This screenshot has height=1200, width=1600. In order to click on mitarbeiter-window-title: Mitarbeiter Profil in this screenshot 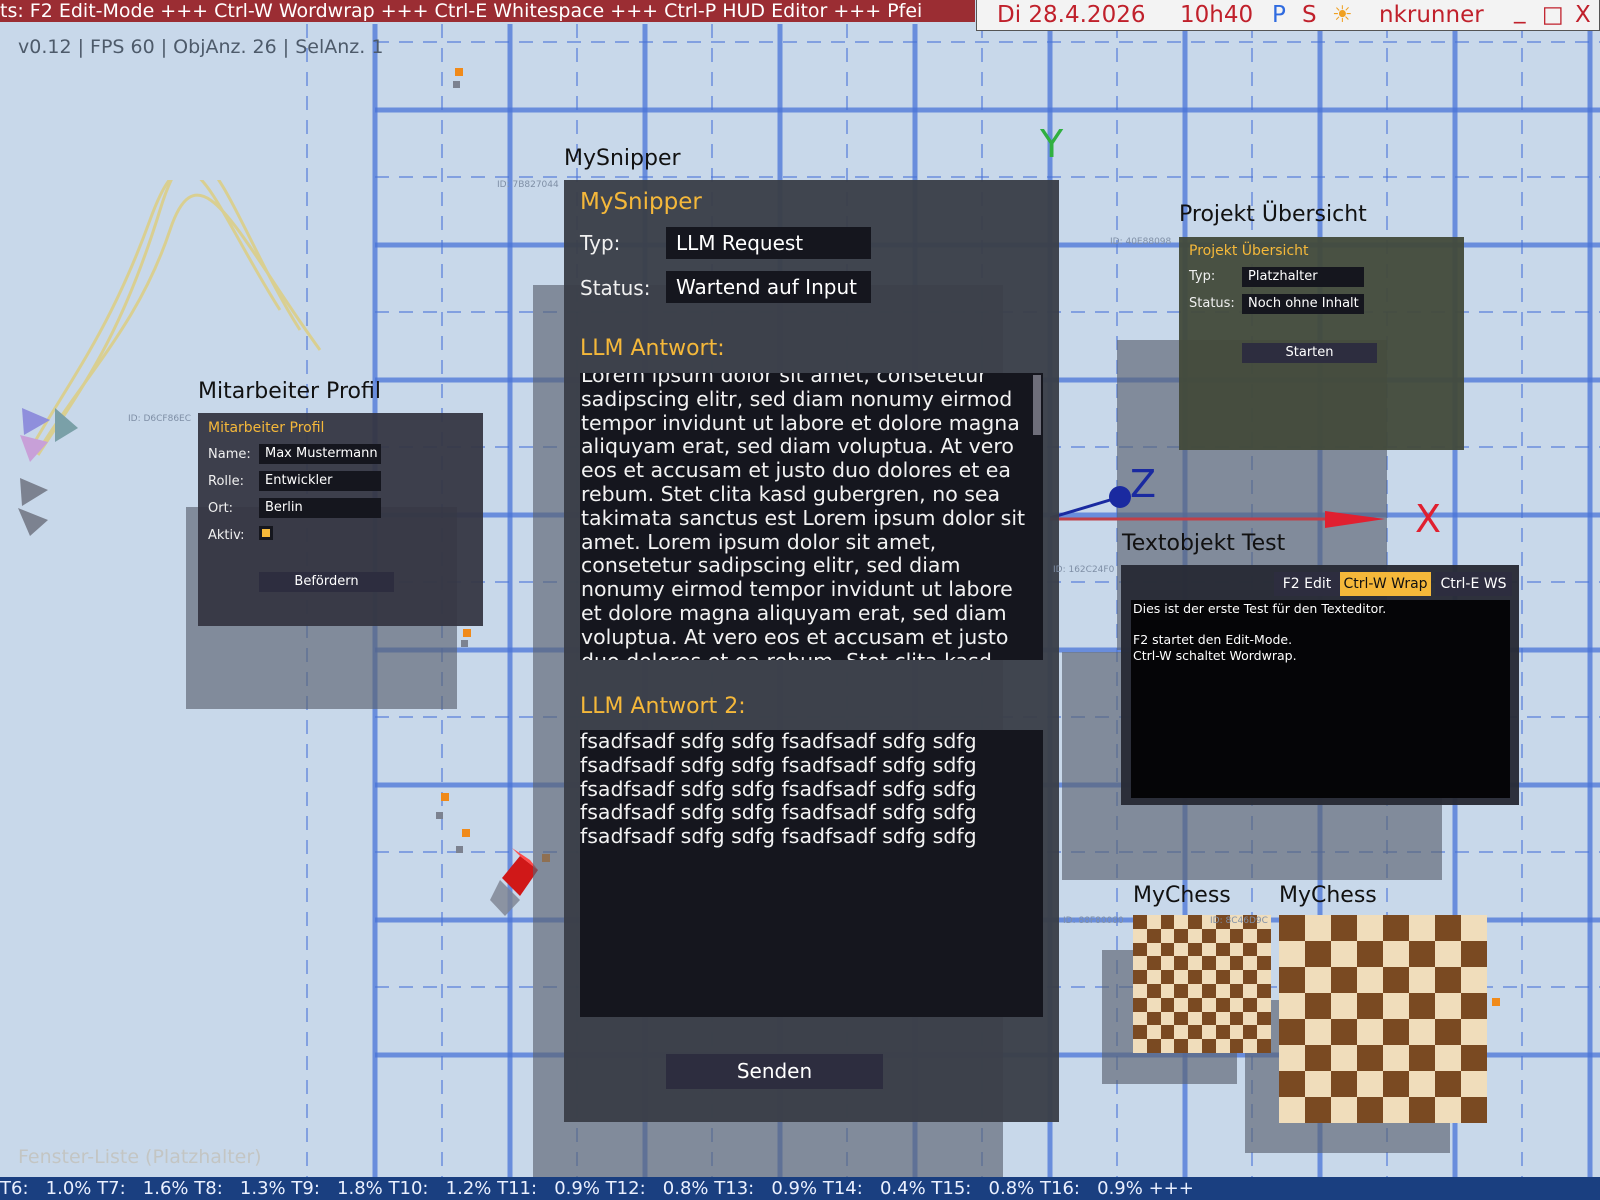, I will do `click(289, 391)`.